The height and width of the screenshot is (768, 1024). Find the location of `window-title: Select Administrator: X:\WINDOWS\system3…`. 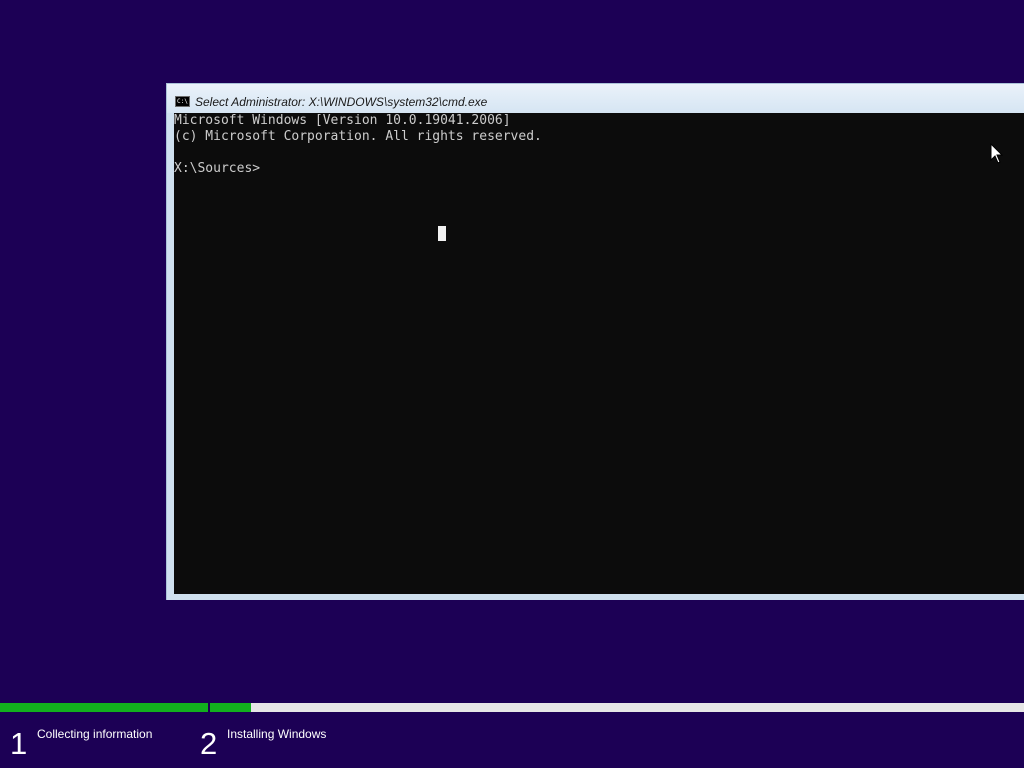

window-title: Select Administrator: X:\WINDOWS\system3… is located at coordinates (341, 102).